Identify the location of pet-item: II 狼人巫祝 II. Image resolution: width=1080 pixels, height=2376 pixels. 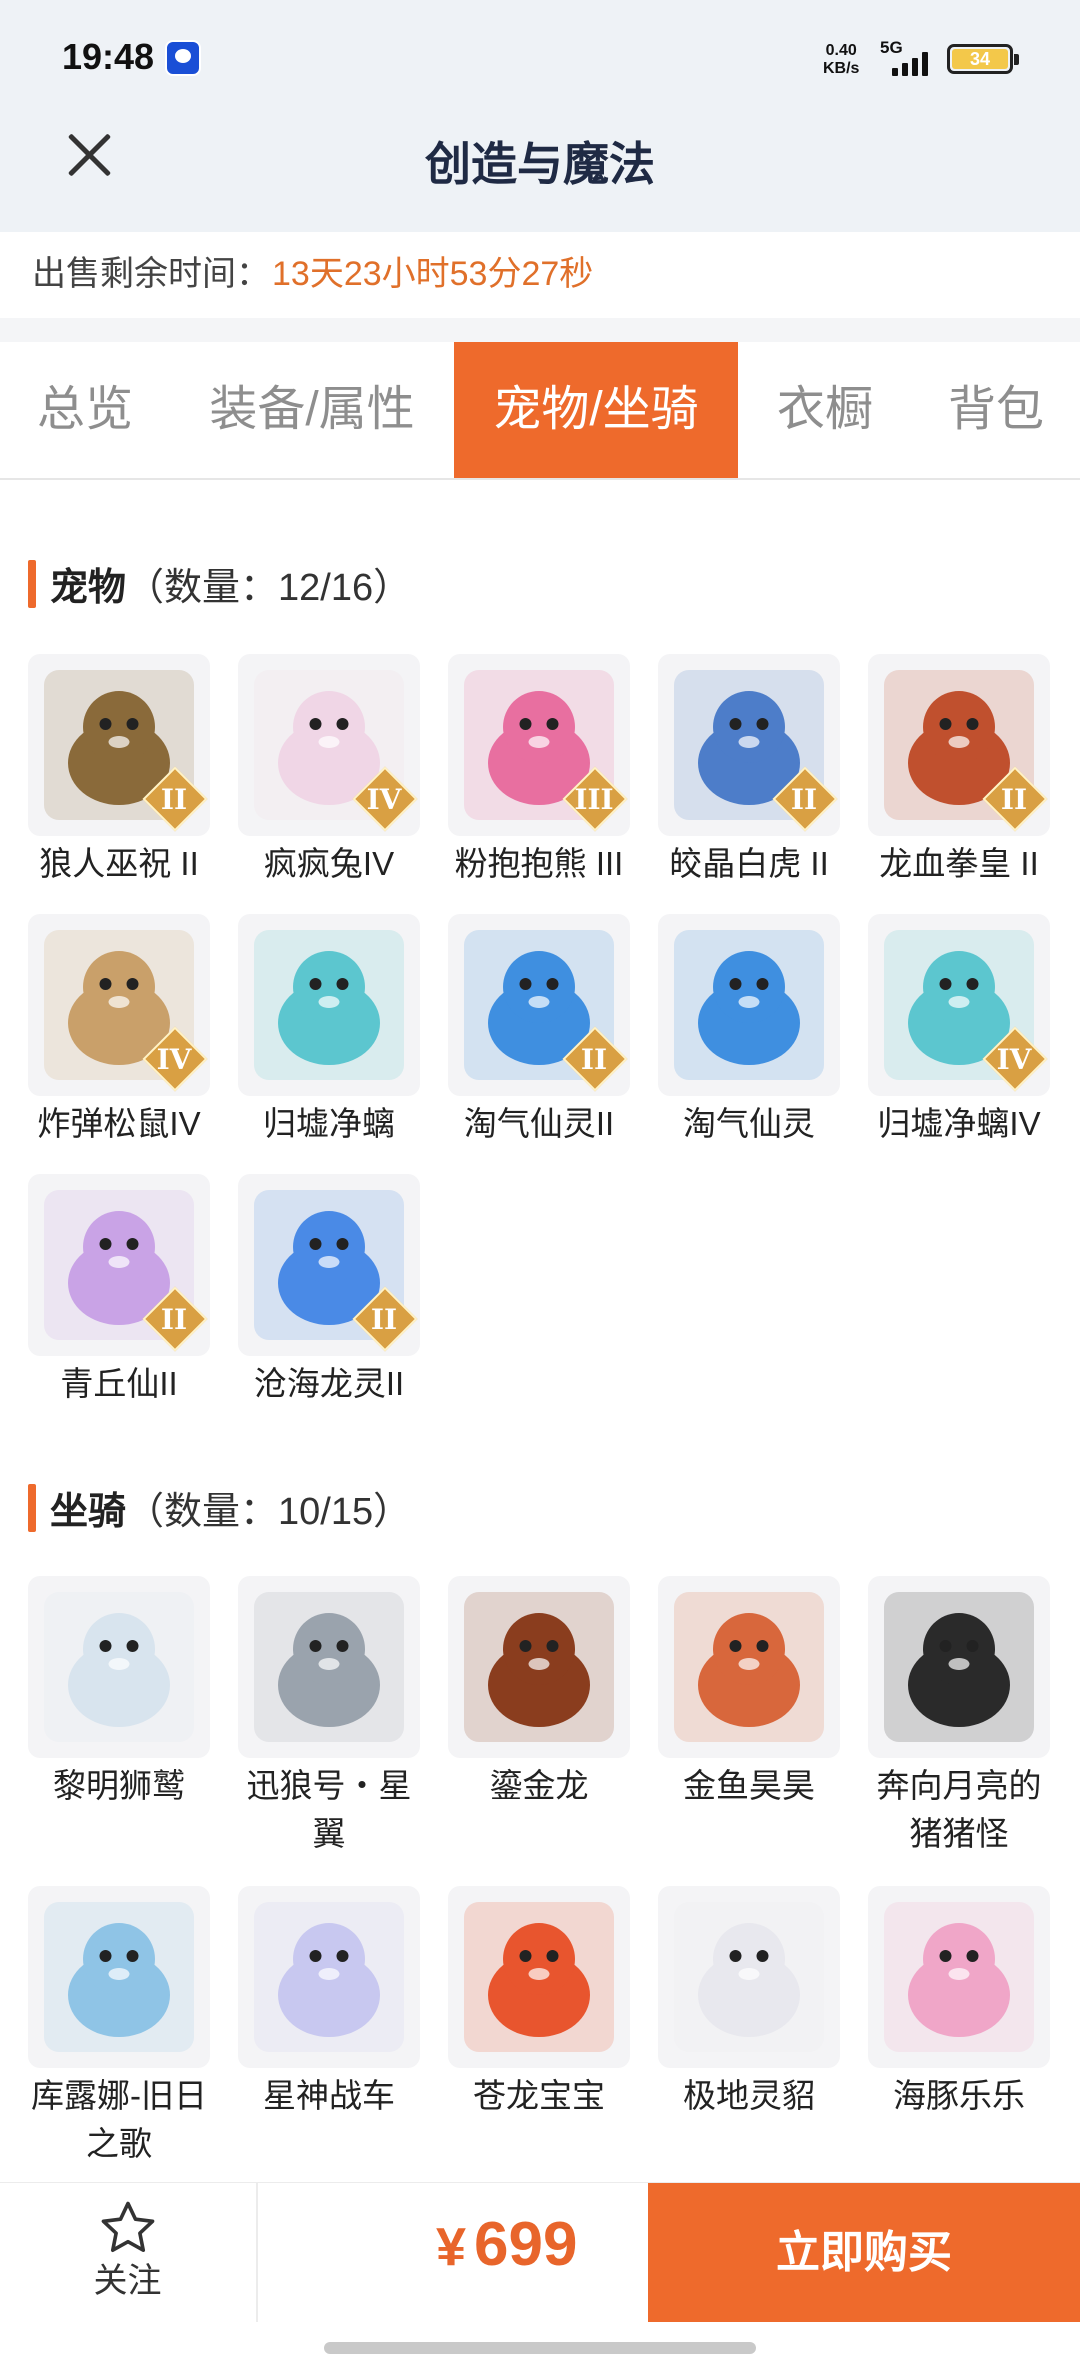
(119, 771).